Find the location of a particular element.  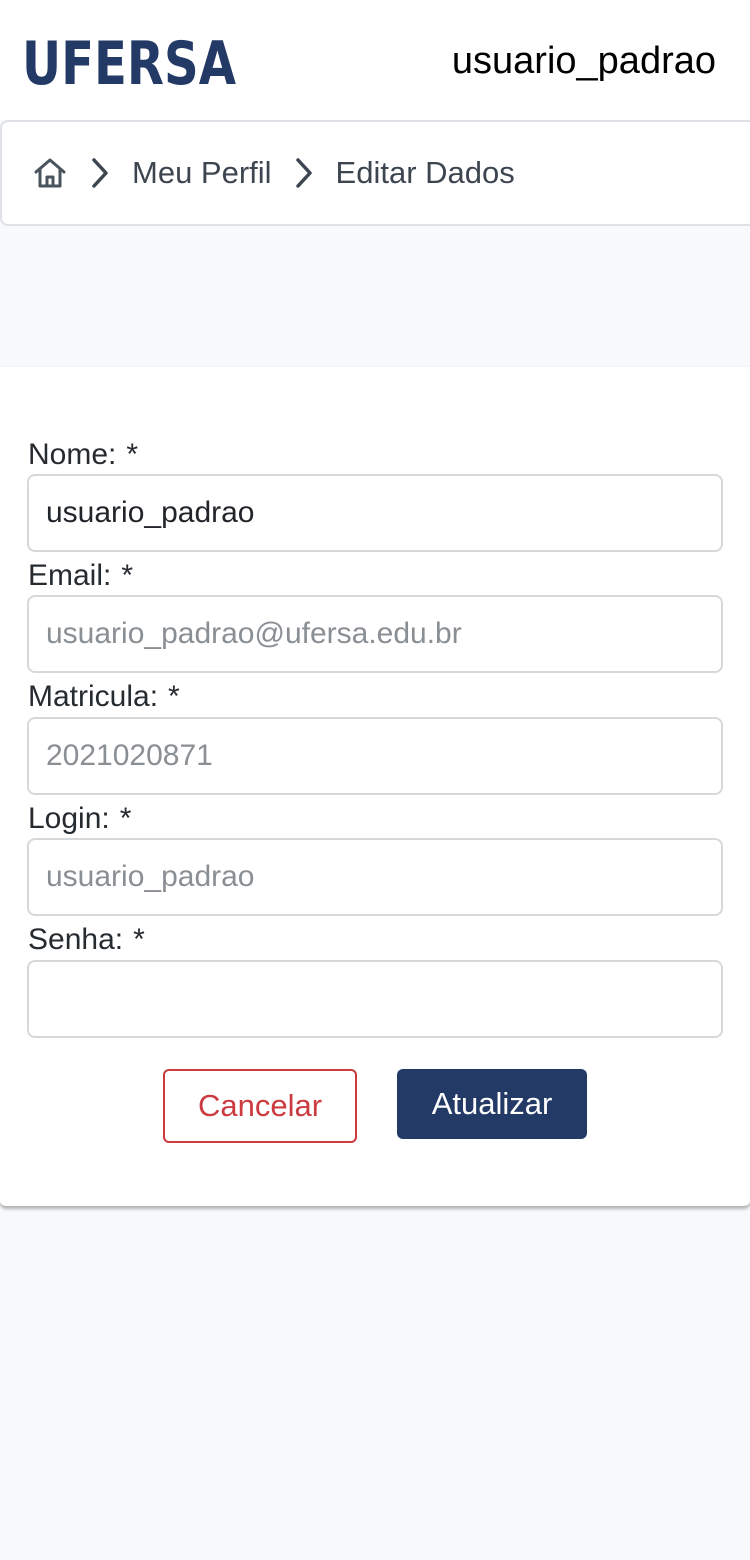

email-input is located at coordinates (375, 634).